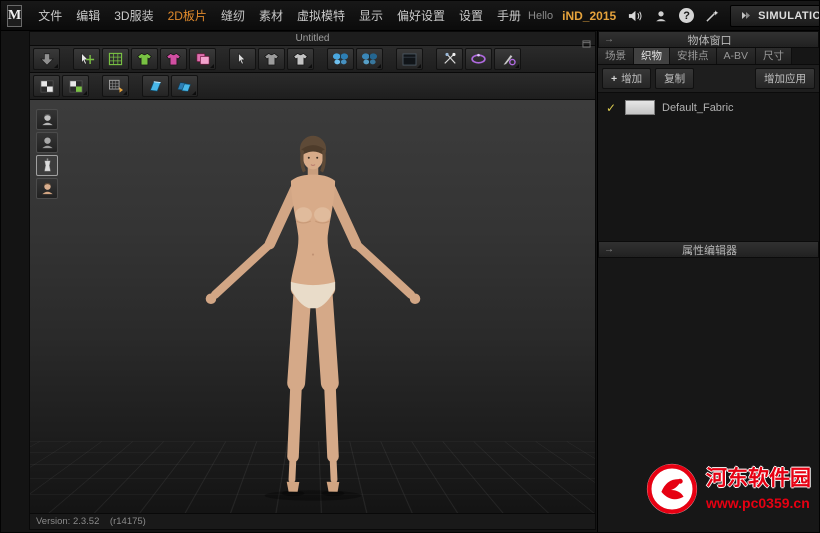 The image size is (820, 533). What do you see at coordinates (675, 78) in the screenshot?
I see `copy-fabric-button: 复制` at bounding box center [675, 78].